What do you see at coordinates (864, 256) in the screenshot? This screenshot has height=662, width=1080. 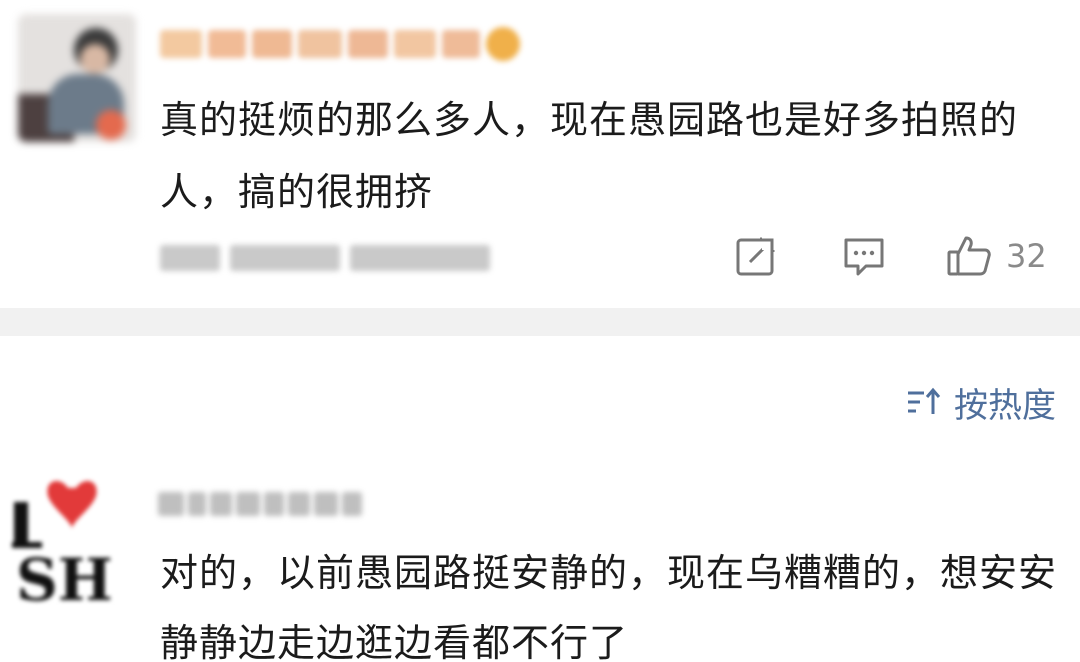 I see `comment-icon` at bounding box center [864, 256].